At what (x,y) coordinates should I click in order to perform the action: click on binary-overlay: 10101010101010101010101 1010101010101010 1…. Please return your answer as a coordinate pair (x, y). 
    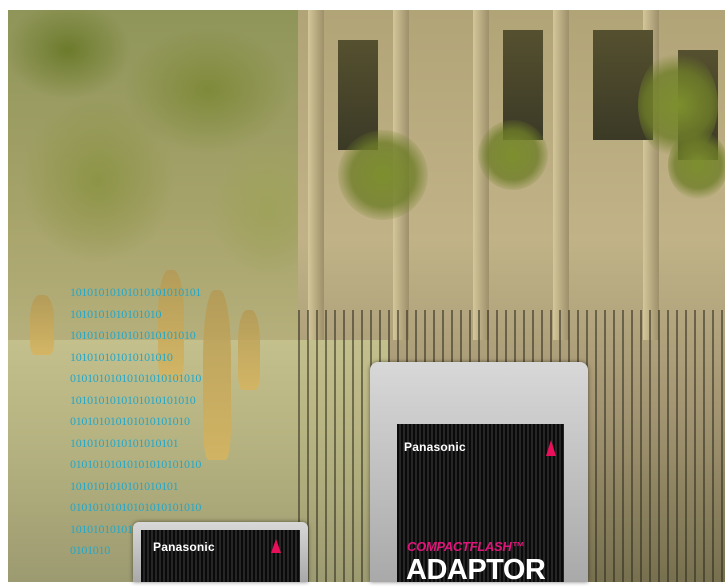
    Looking at the image, I should click on (135, 422).